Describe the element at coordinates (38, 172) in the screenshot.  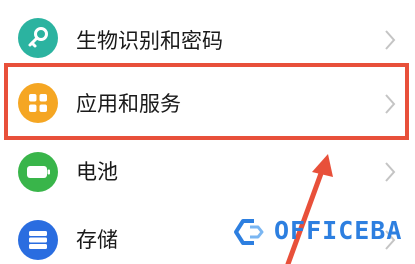
I see `battery-icon` at that location.